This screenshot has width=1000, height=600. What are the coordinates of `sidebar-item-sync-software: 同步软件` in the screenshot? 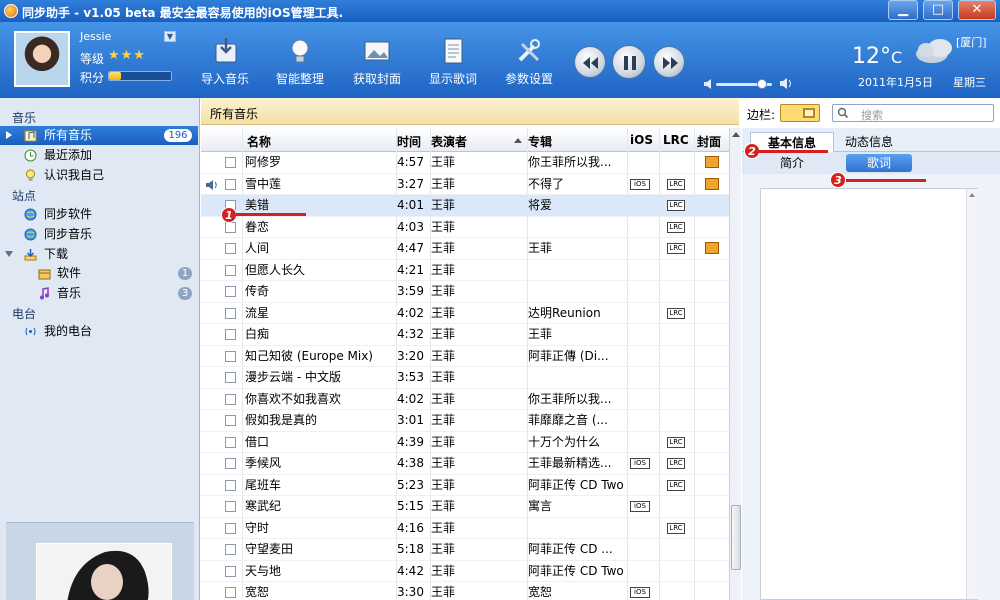 It's located at (99, 214).